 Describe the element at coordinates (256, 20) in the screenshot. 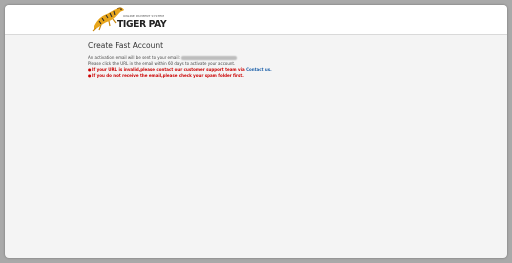

I see `site-header: ONLINE PAYMENT SYSTEM TIGER PAY` at that location.